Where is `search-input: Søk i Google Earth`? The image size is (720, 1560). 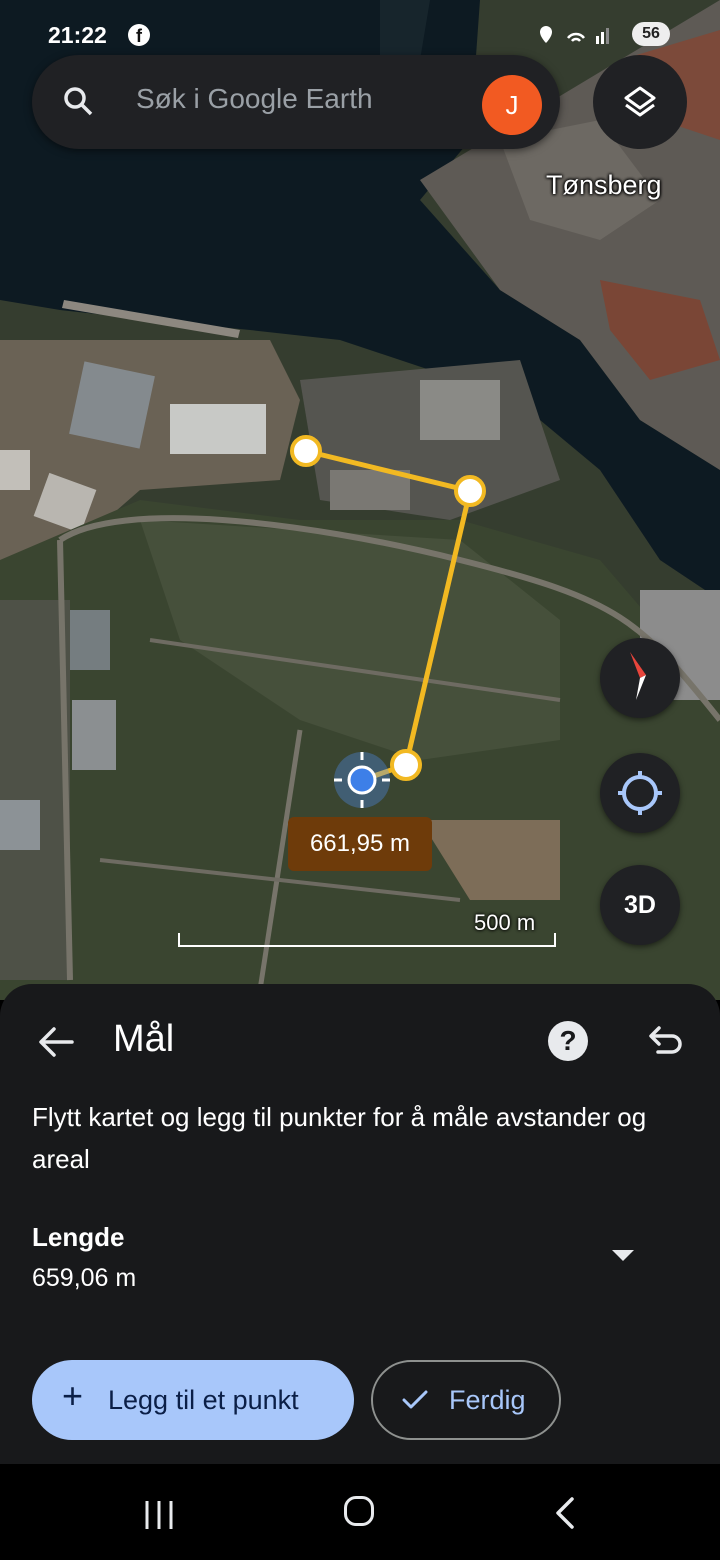
search-input: Søk i Google Earth is located at coordinates (254, 99).